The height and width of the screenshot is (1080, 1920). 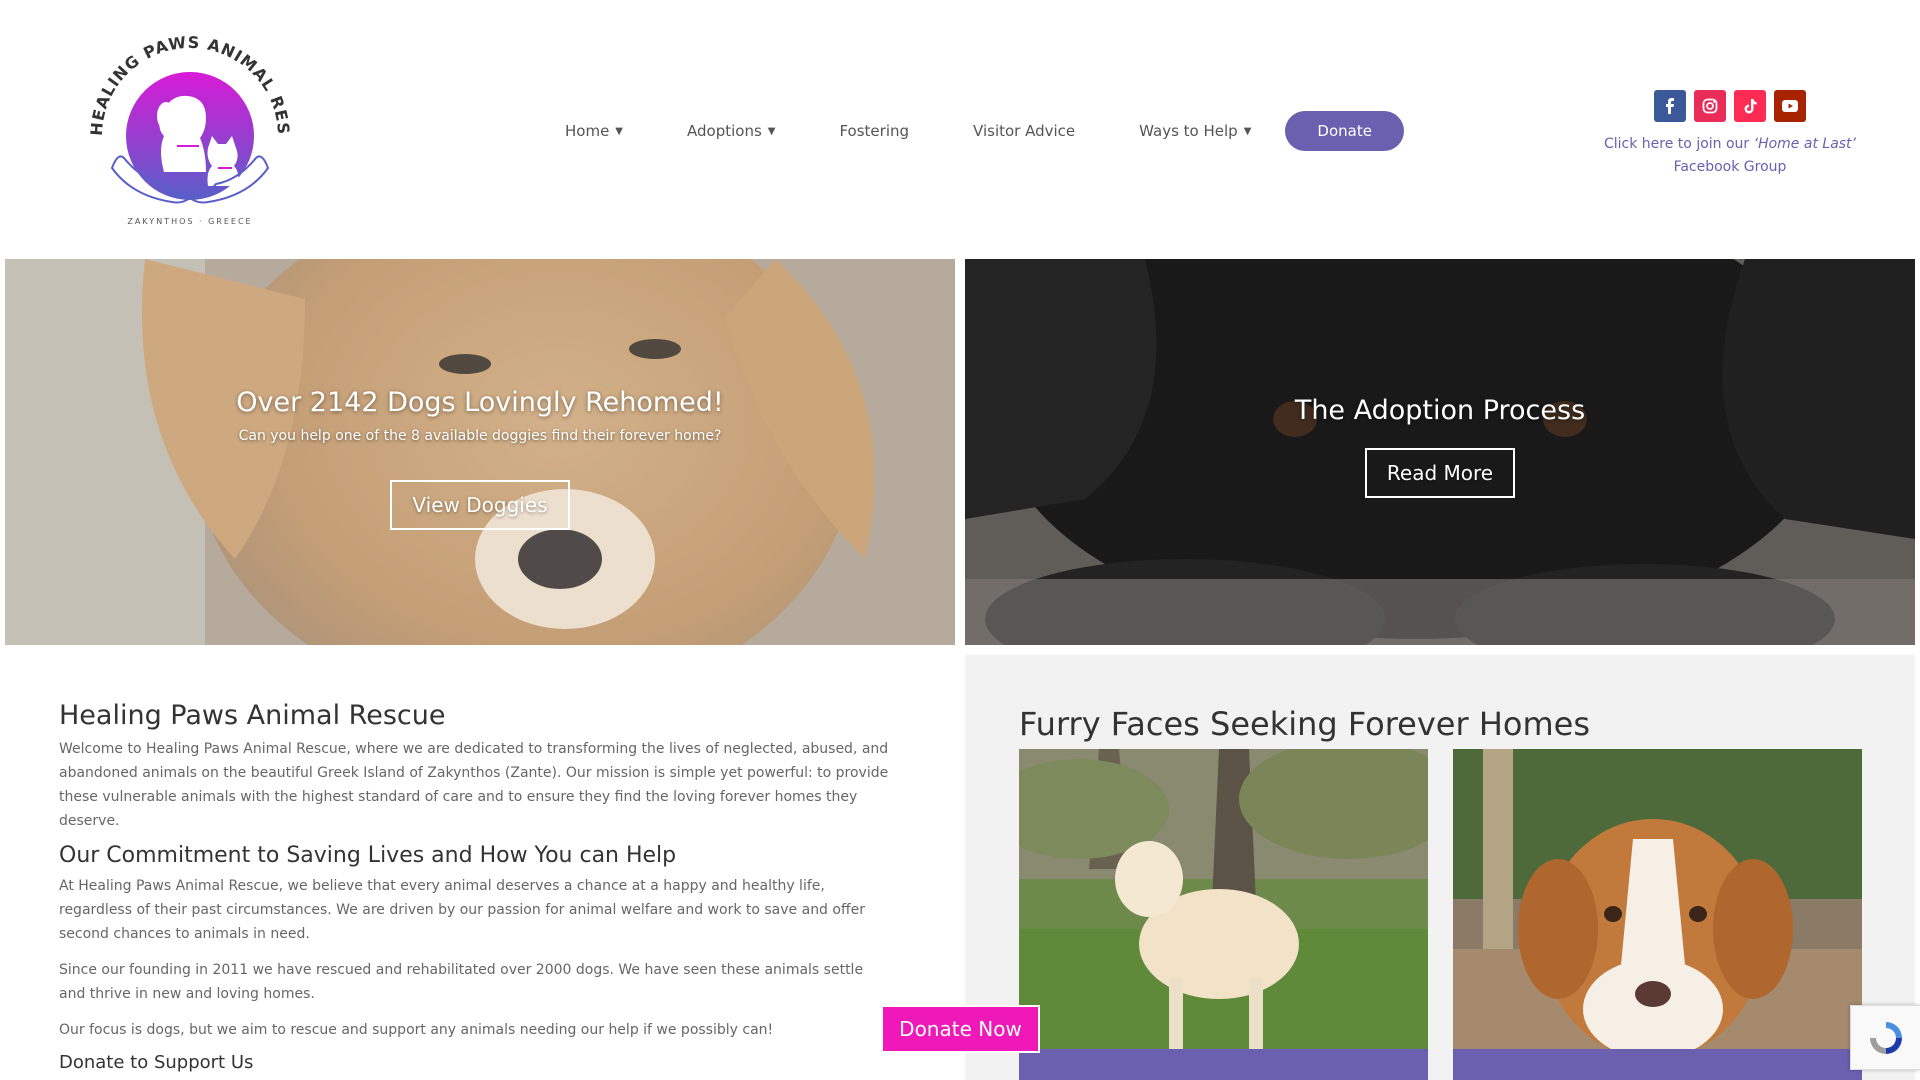 What do you see at coordinates (189, 221) in the screenshot?
I see `logo-location: ZAKYNTHOS · GREECE` at bounding box center [189, 221].